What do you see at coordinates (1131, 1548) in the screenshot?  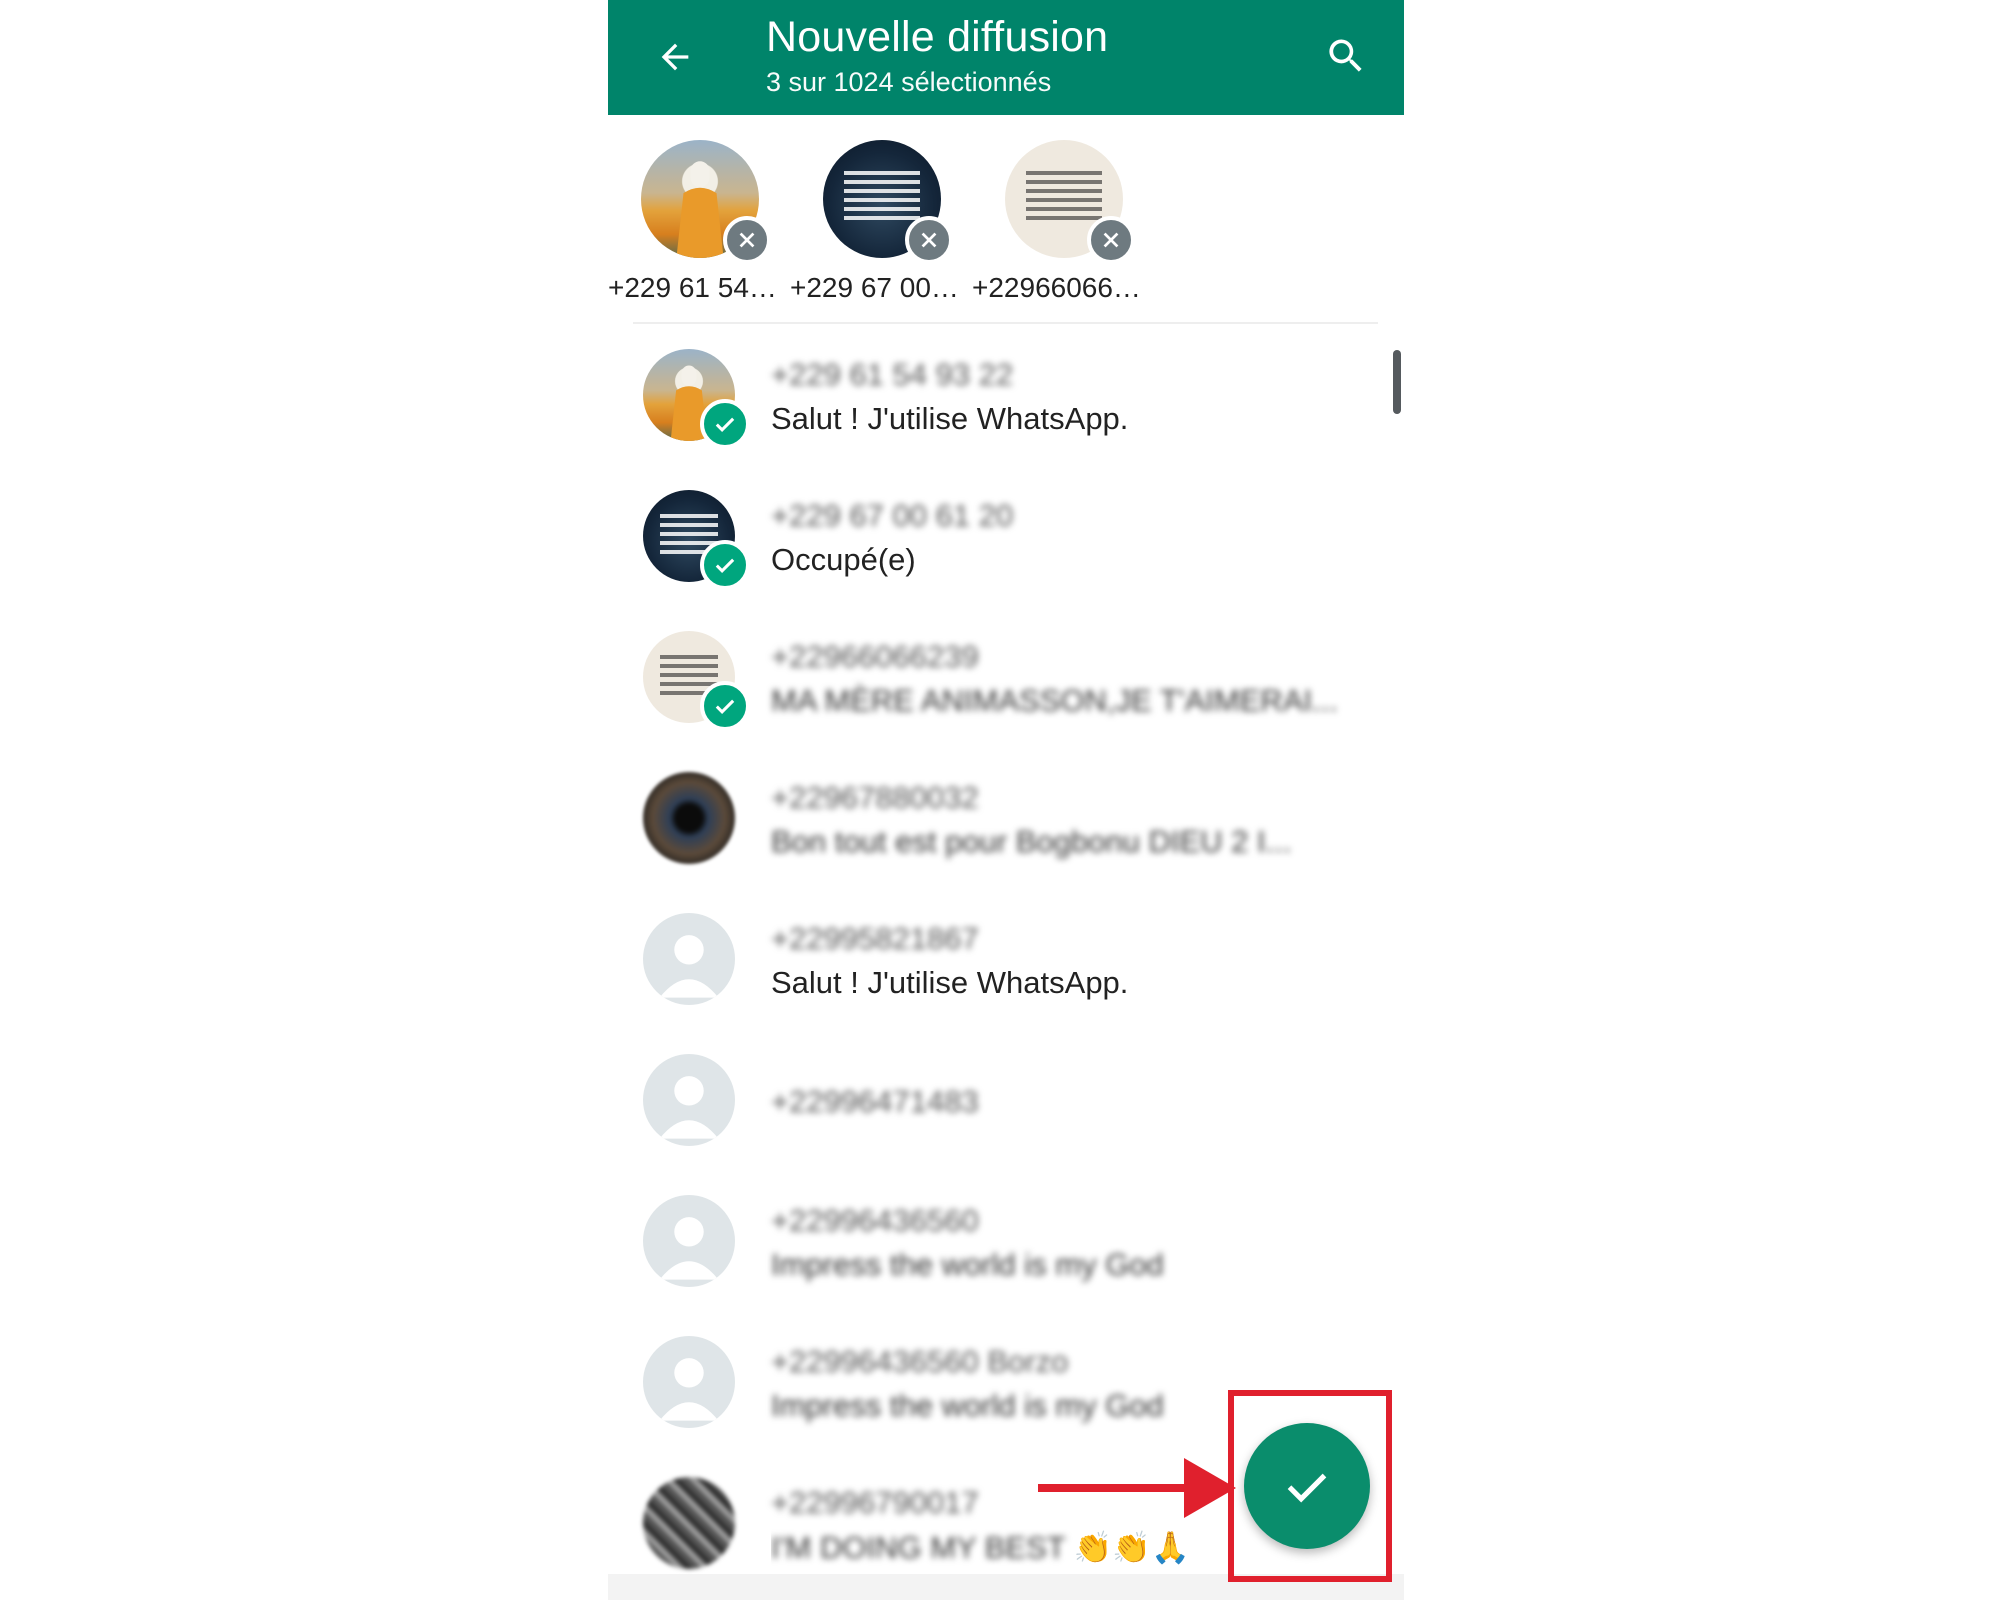 I see `status-emoji: 👏👏🙏` at bounding box center [1131, 1548].